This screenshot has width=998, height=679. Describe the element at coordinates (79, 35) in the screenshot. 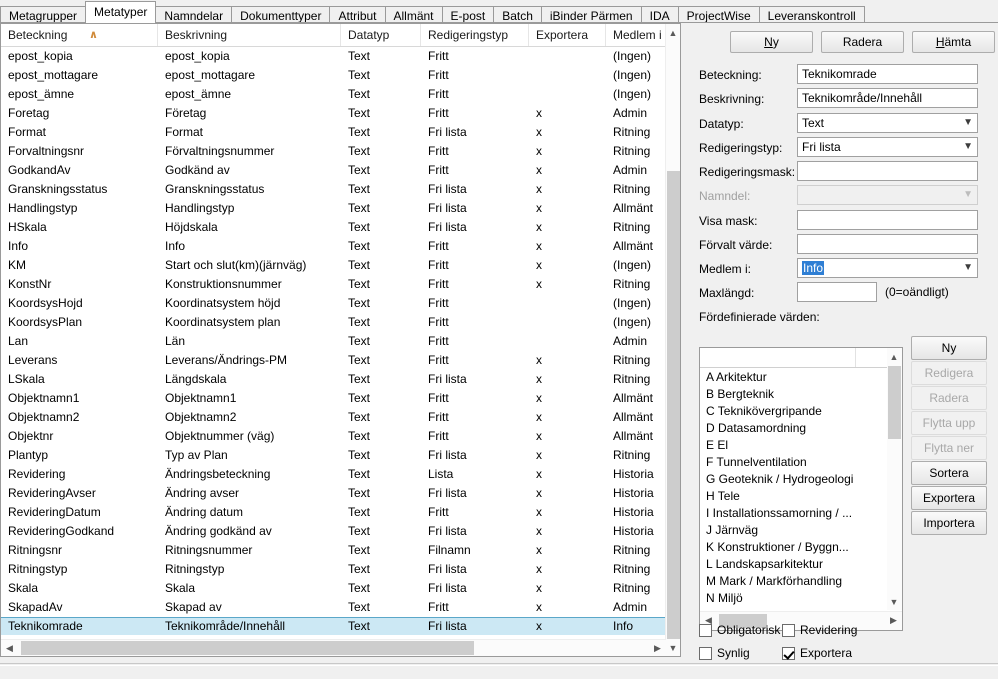

I see `column-header-beteckning: Beteckning ∧` at that location.